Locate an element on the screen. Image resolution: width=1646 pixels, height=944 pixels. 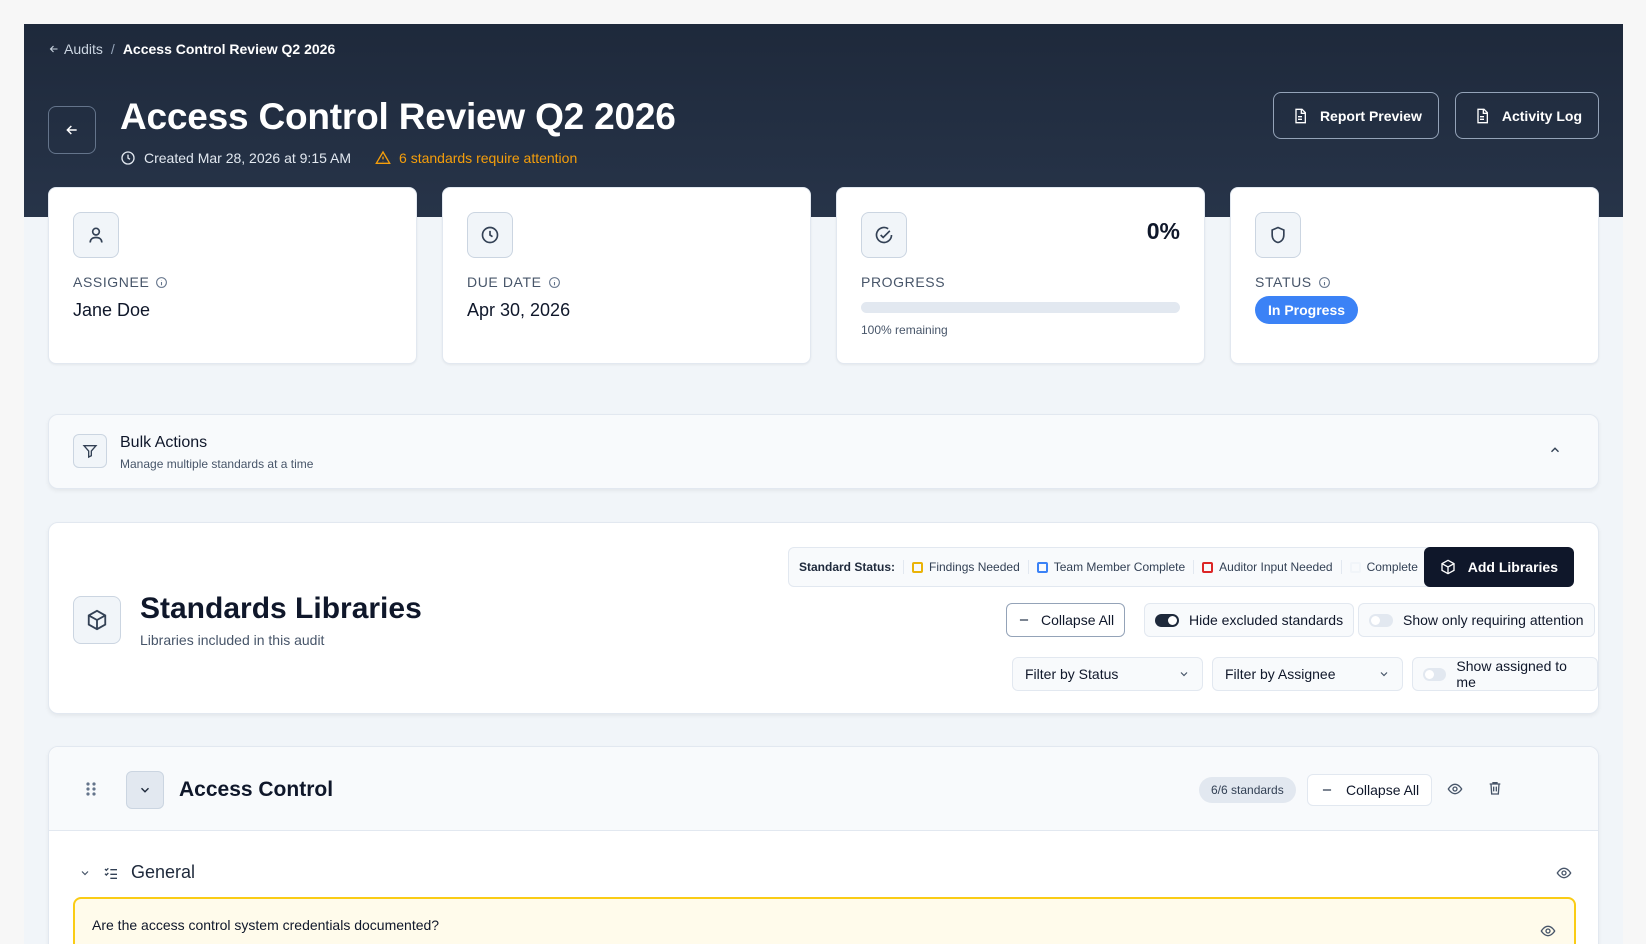
user-icon is located at coordinates (96, 235).